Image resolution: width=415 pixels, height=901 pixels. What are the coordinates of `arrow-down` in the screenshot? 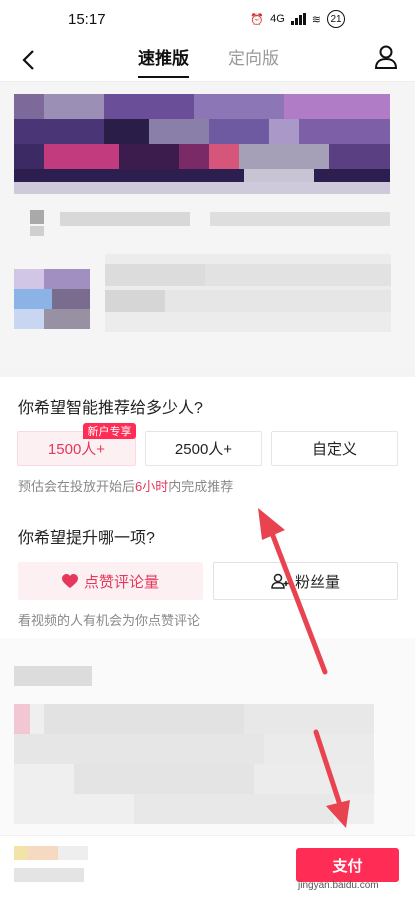 It's located at (331, 778).